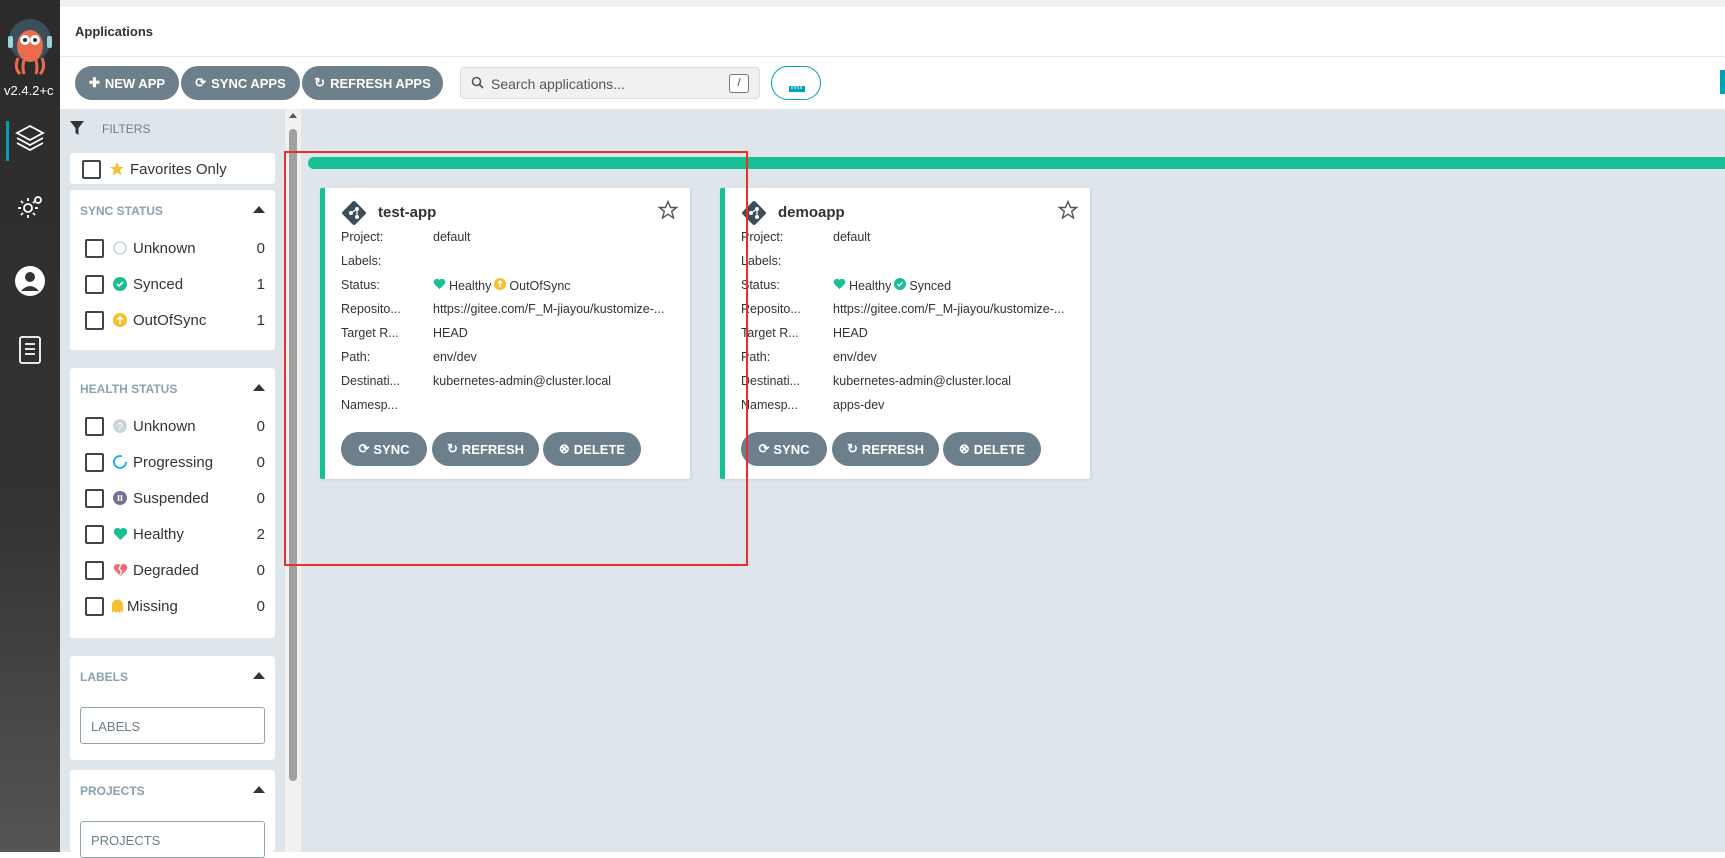 This screenshot has height=858, width=1725. What do you see at coordinates (117, 169) in the screenshot?
I see `star-icon` at bounding box center [117, 169].